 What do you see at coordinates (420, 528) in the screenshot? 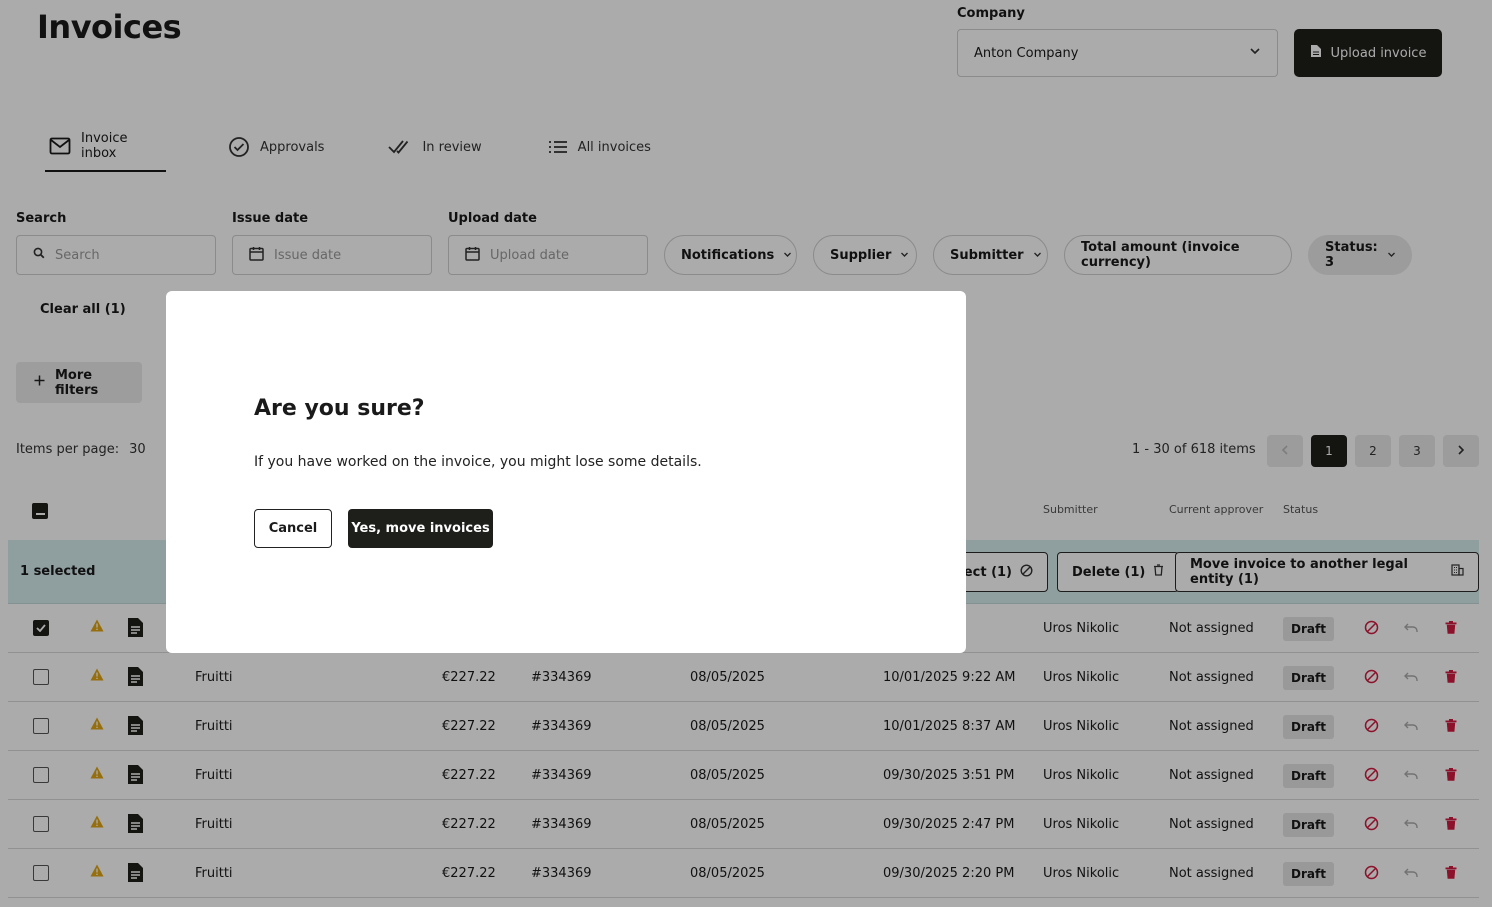
I see `confirm-move-button: Yes, move invoices` at bounding box center [420, 528].